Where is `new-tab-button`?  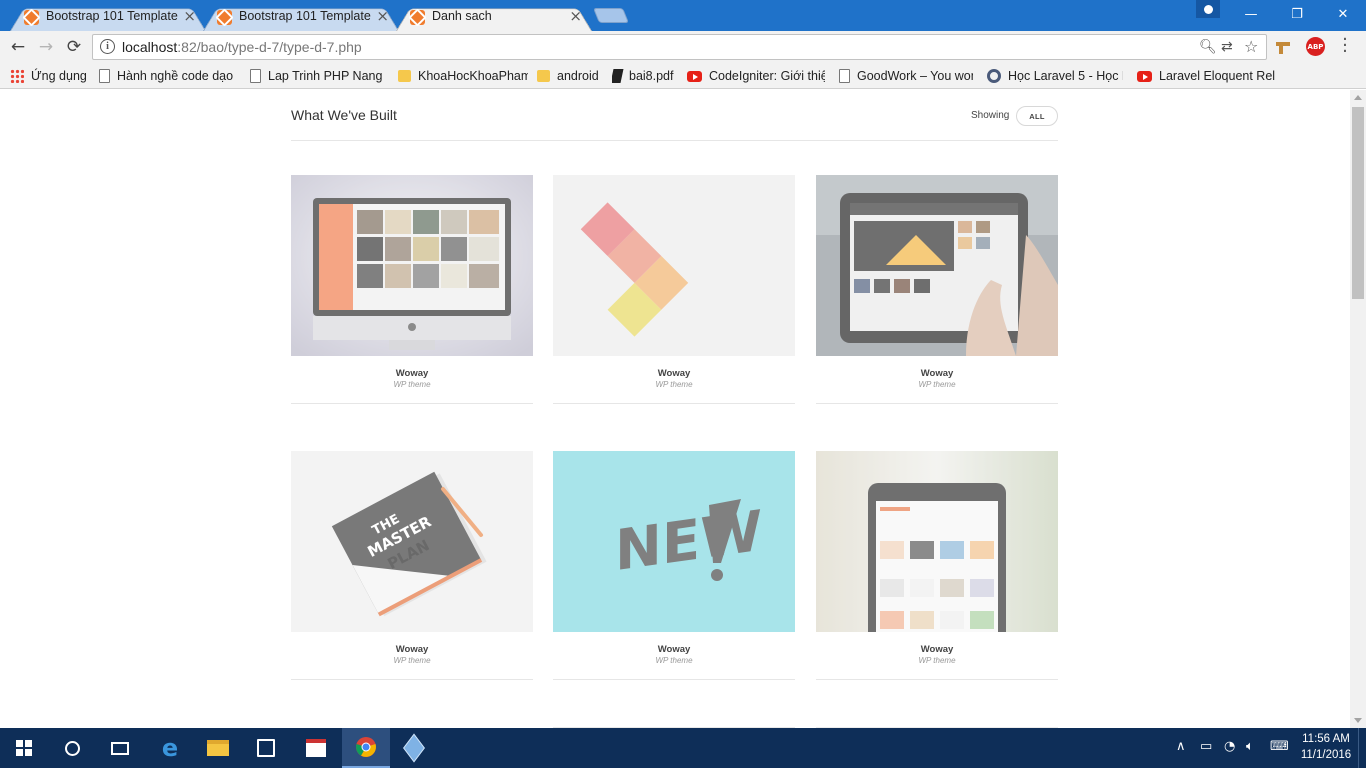
new-tab-button is located at coordinates (611, 15).